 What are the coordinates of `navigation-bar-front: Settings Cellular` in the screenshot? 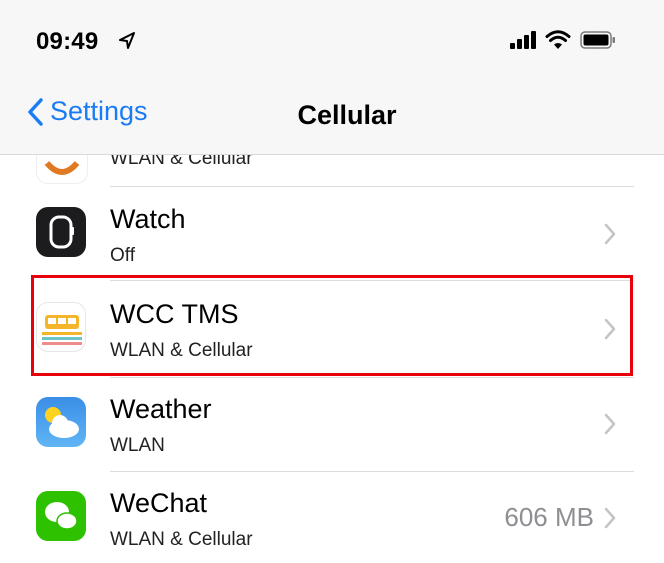 It's located at (332, 116).